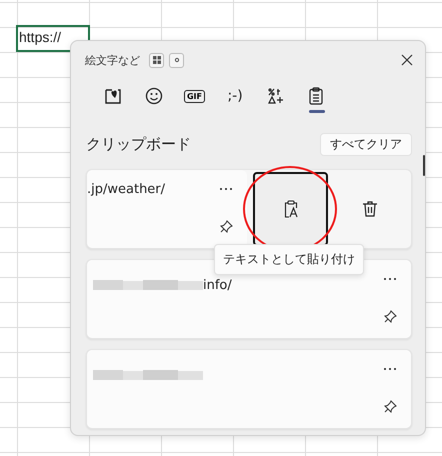 Image resolution: width=442 pixels, height=456 pixels. What do you see at coordinates (366, 144) in the screenshot?
I see `clear-all-button: すべてクリア` at bounding box center [366, 144].